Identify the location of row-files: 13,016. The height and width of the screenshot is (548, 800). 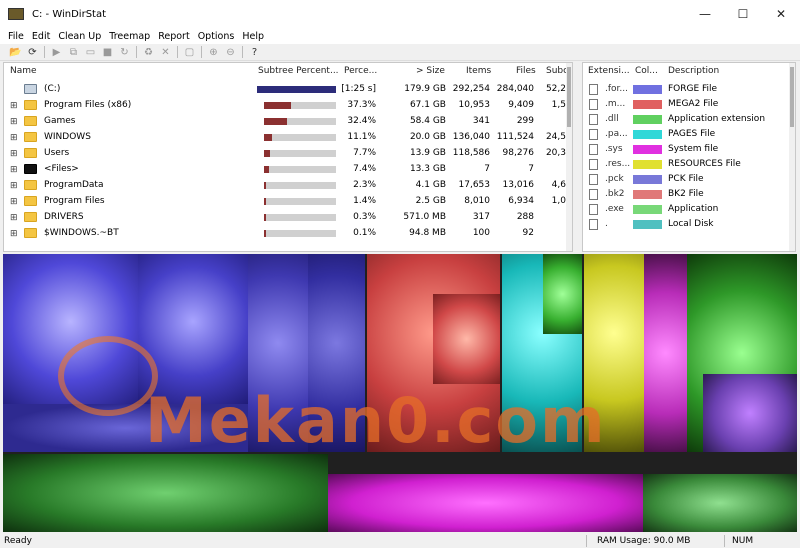
(518, 185).